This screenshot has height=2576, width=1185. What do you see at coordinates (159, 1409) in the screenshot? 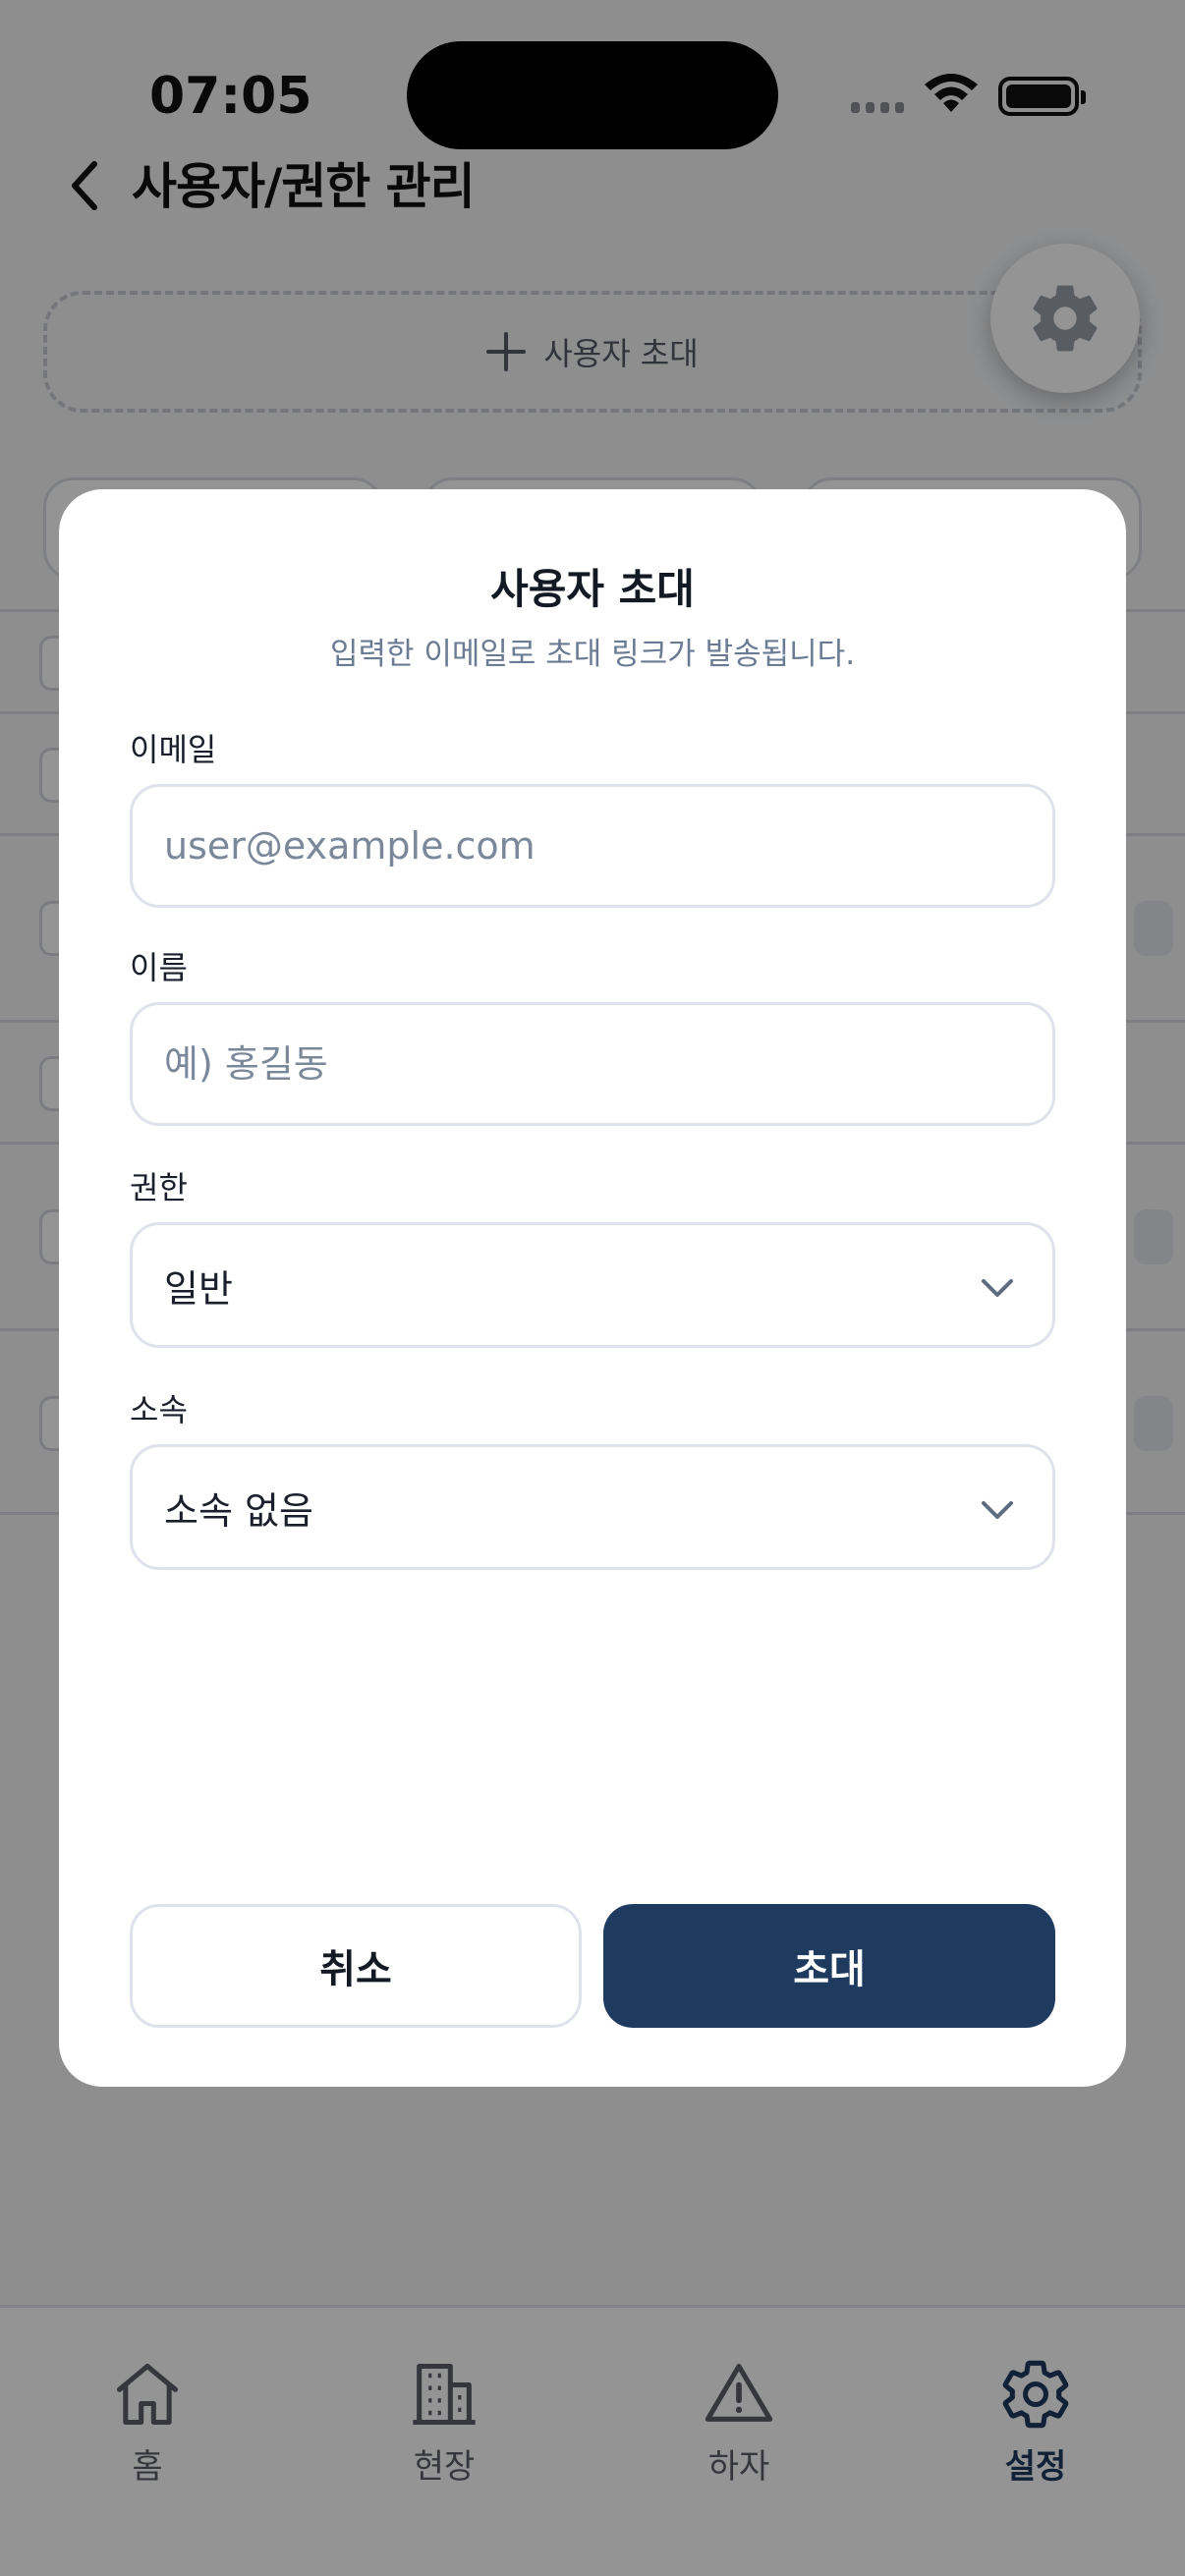
I see `affiliation-label: 소속` at bounding box center [159, 1409].